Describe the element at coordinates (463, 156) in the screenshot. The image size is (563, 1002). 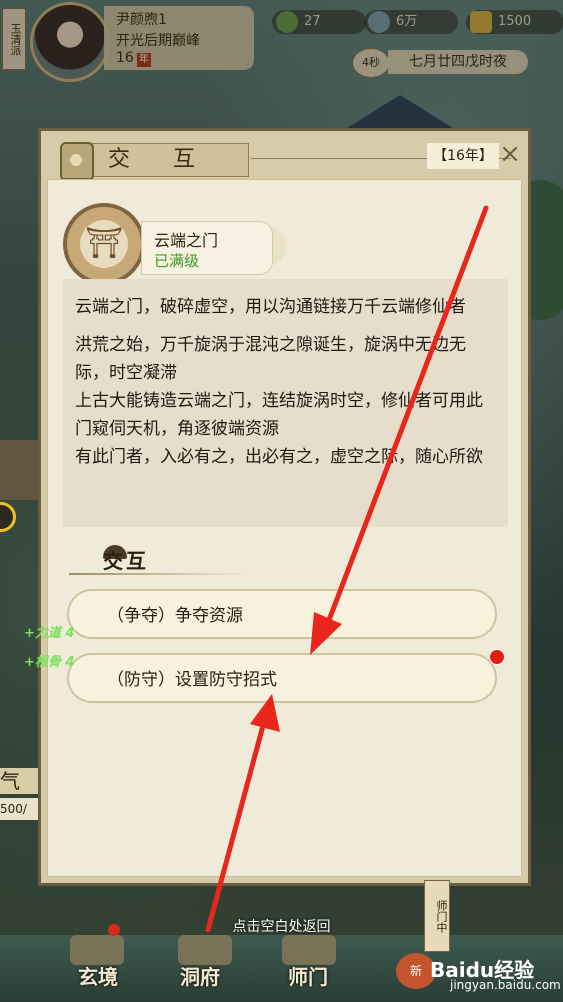
I see `year-tag: 【16年】` at that location.